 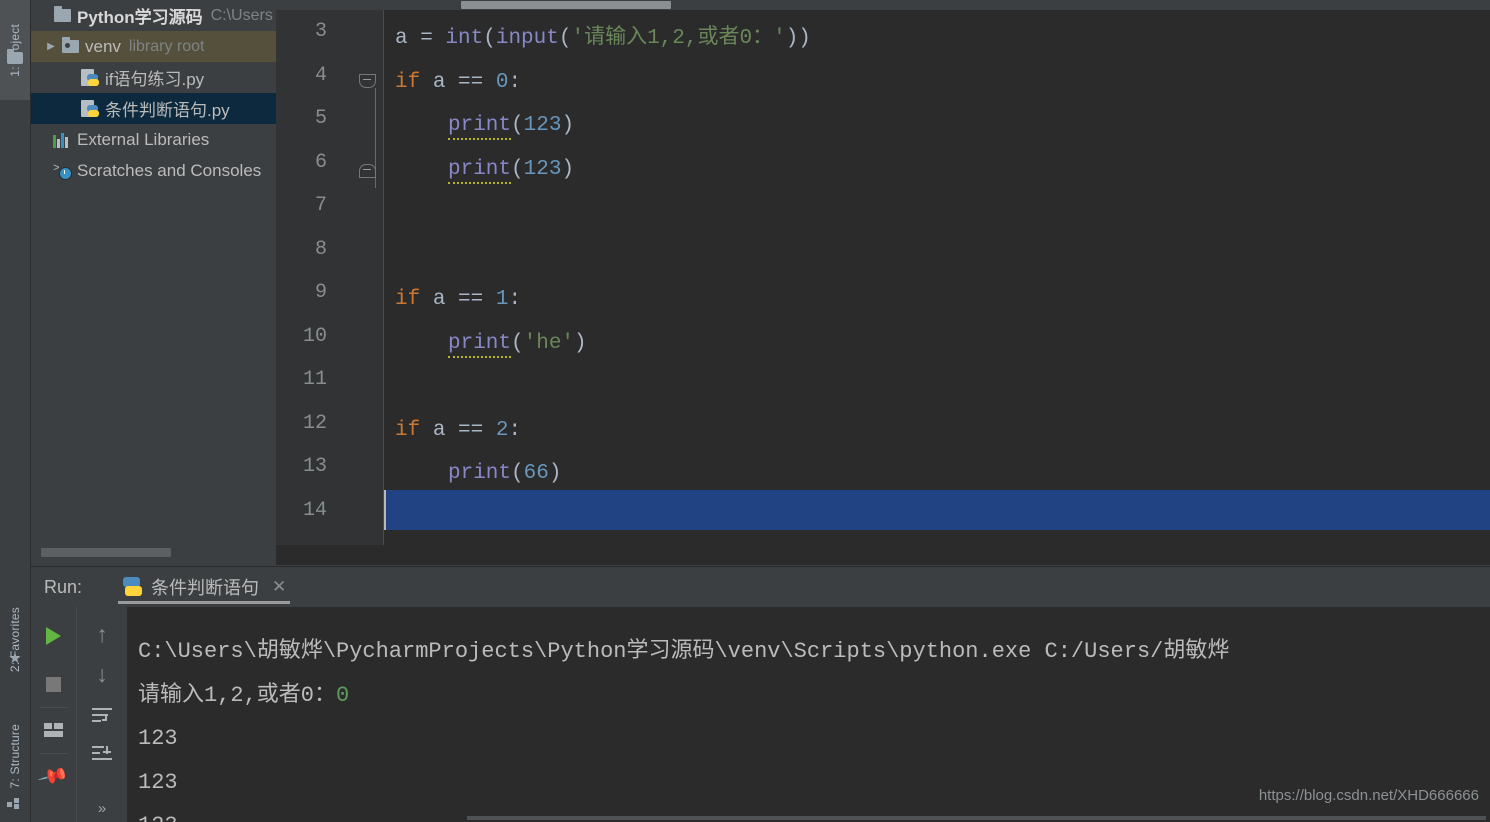 I want to click on rail-tab-structure: 7: Structure, so click(x=15, y=756).